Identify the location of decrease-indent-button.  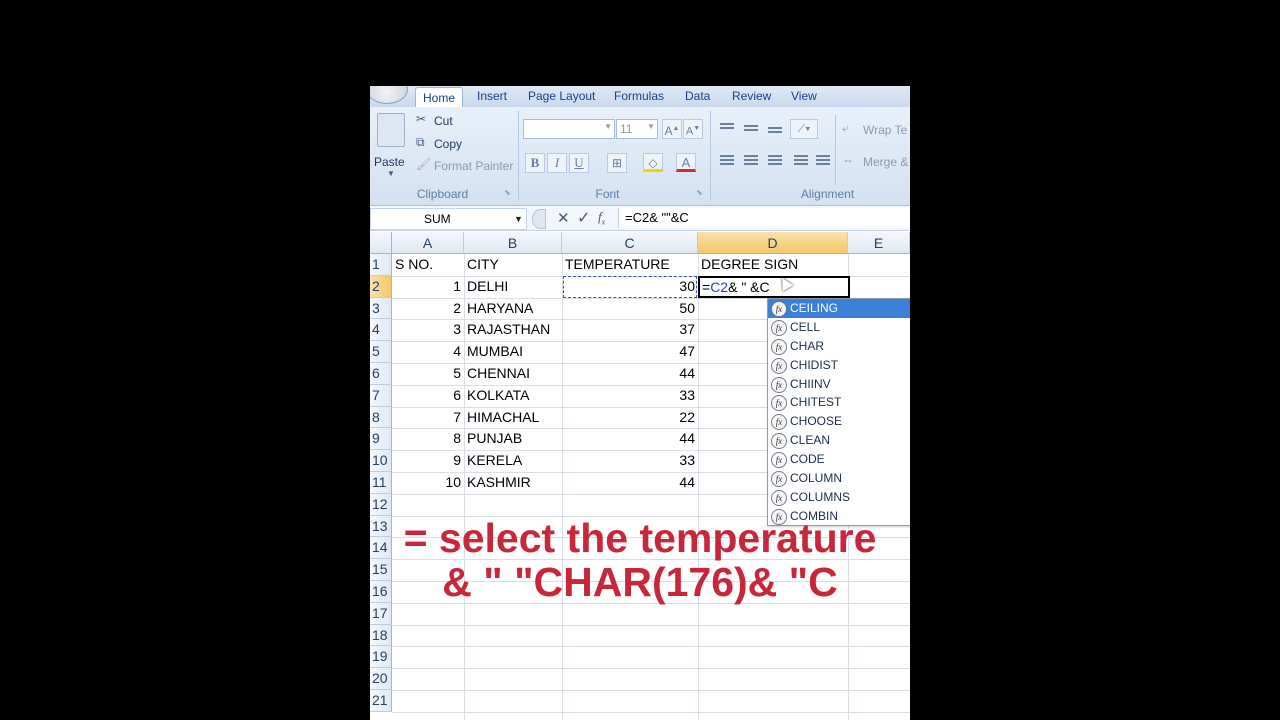
(801, 161).